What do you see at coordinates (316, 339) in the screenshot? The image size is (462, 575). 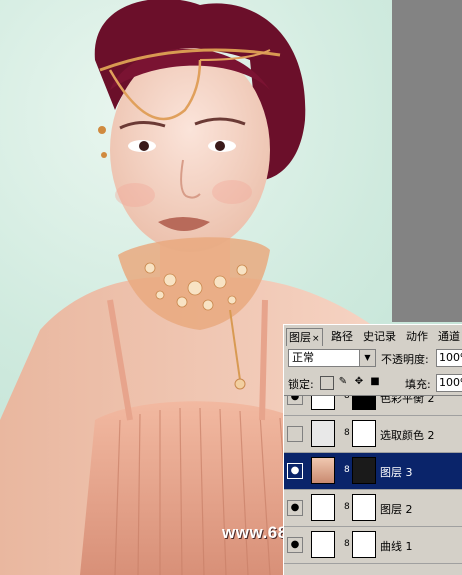 I see `close-icon: ×` at bounding box center [316, 339].